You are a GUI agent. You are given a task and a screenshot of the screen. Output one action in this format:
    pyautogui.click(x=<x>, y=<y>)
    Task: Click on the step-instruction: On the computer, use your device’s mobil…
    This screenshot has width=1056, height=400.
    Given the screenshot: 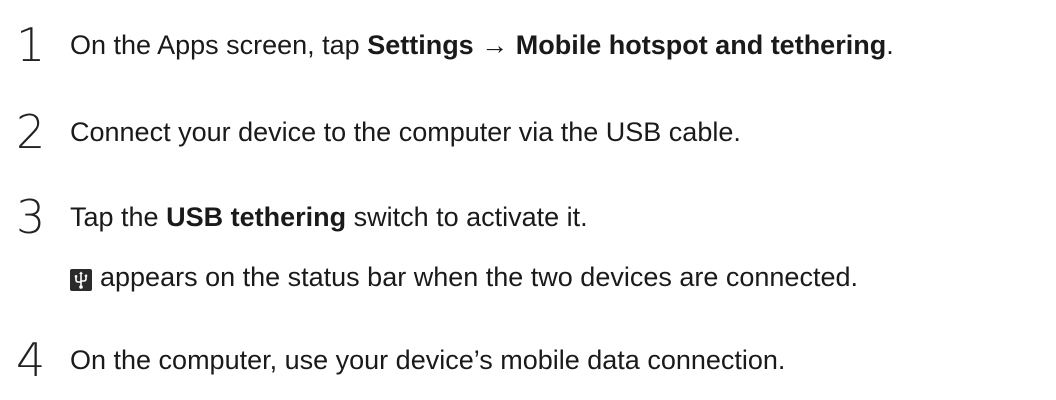 What is the action you would take?
    pyautogui.click(x=427, y=360)
    